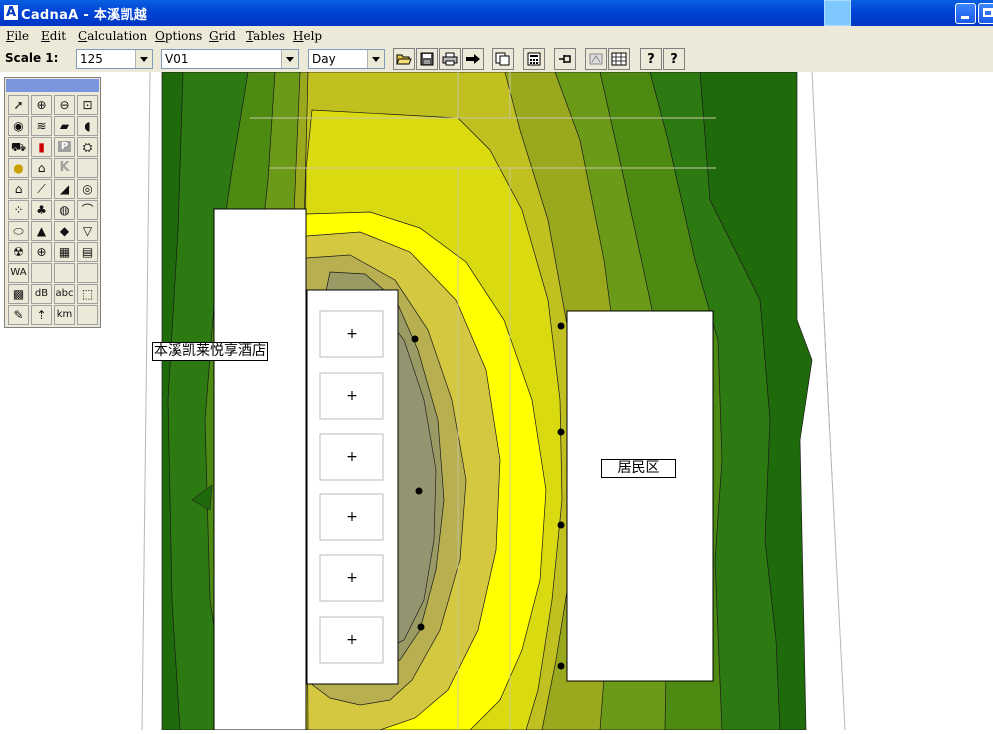 Image resolution: width=993 pixels, height=734 pixels. I want to click on context-help-label: ?, so click(651, 59).